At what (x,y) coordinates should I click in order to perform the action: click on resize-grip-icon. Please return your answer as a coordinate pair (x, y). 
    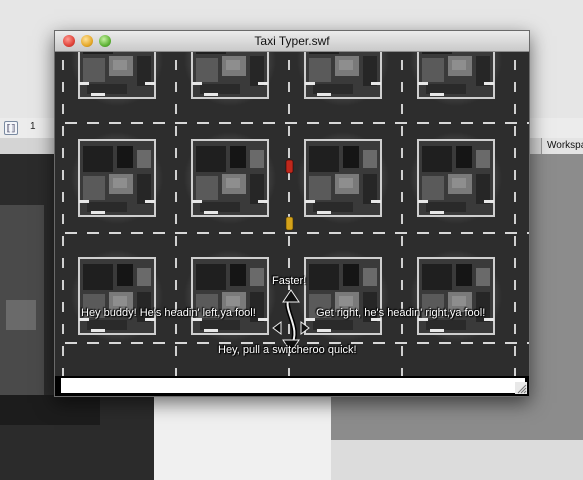
    Looking at the image, I should click on (521, 388).